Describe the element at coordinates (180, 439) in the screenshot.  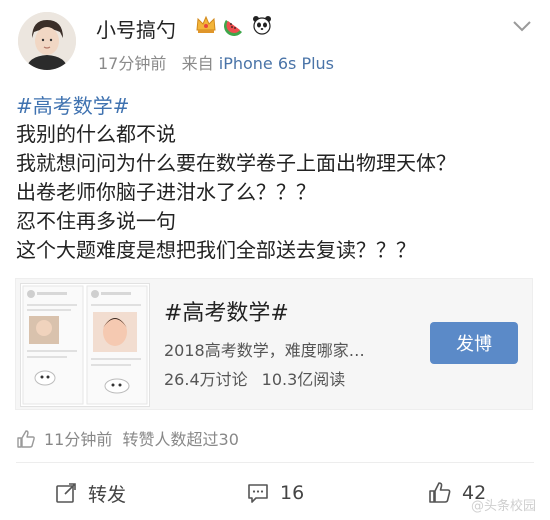
I see `like-summary-text: 转赞人数超过30` at that location.